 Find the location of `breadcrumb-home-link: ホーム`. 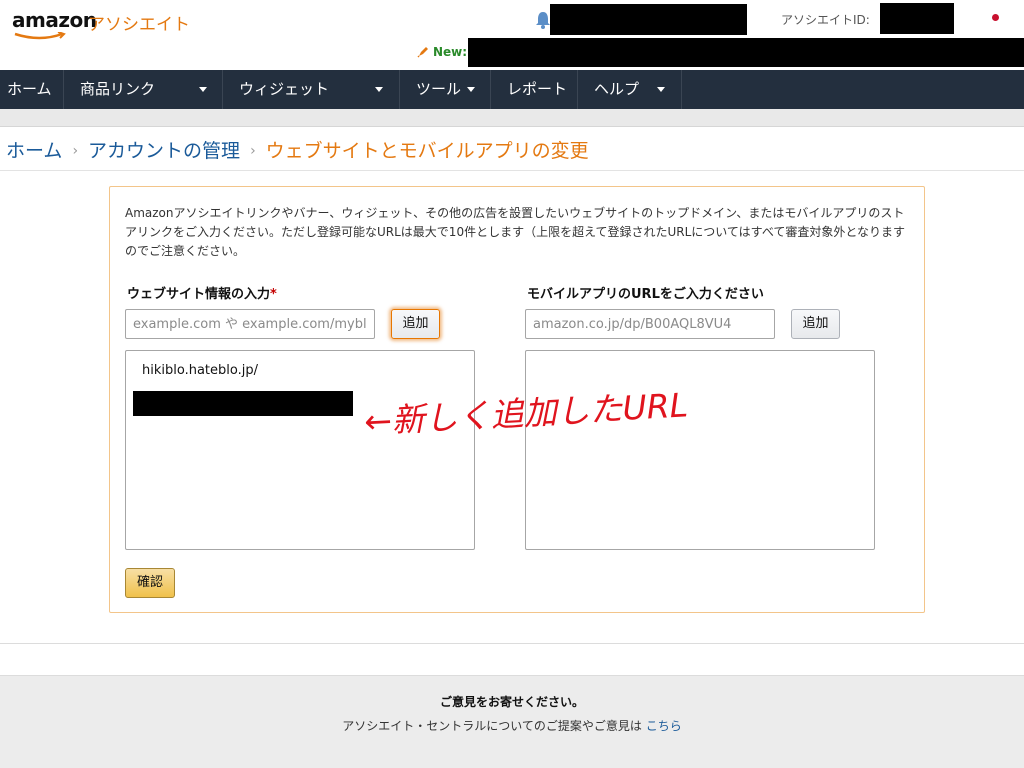

breadcrumb-home-link: ホーム is located at coordinates (34, 151).